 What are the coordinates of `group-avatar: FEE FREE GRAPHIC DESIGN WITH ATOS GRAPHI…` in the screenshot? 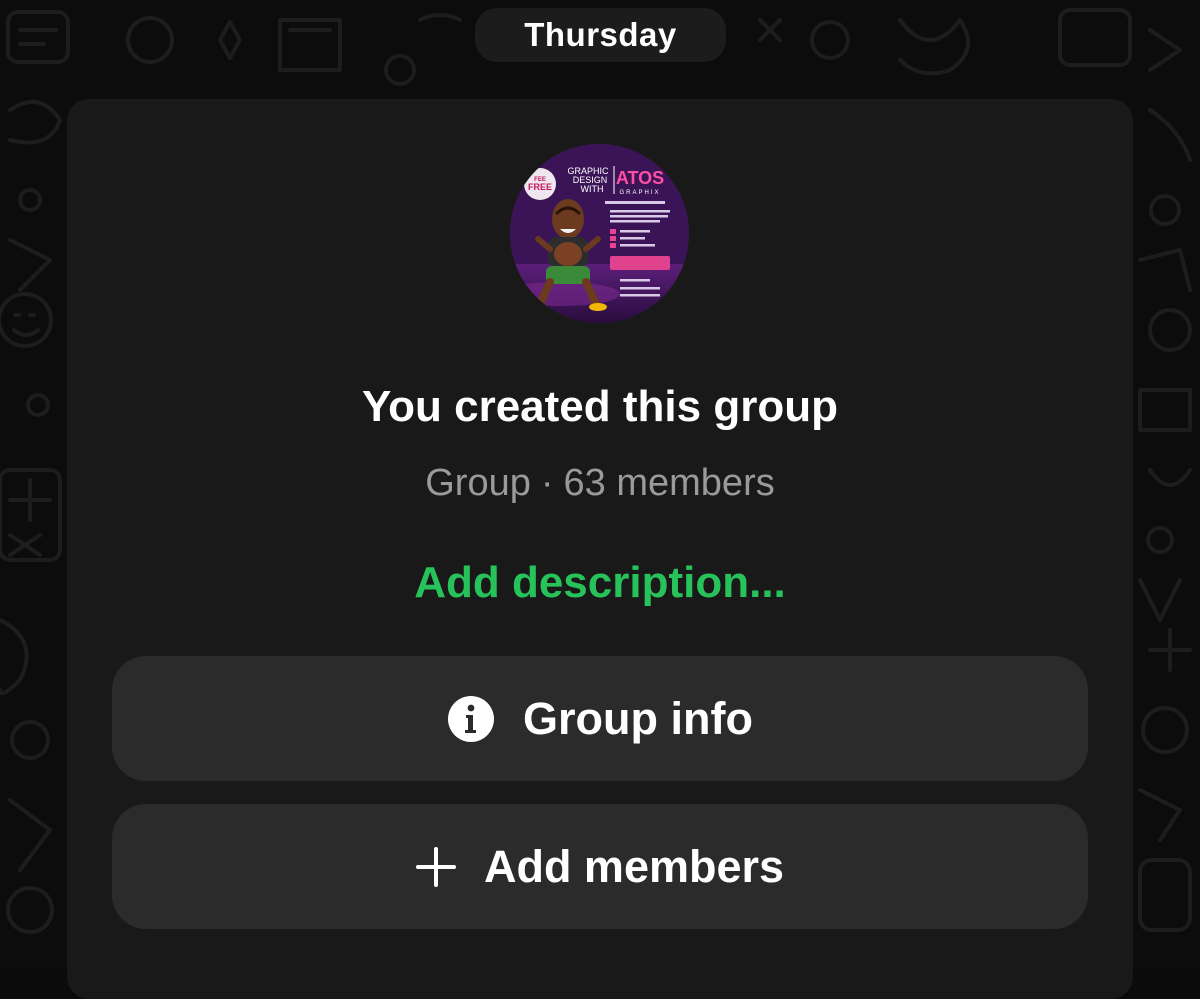 It's located at (599, 233).